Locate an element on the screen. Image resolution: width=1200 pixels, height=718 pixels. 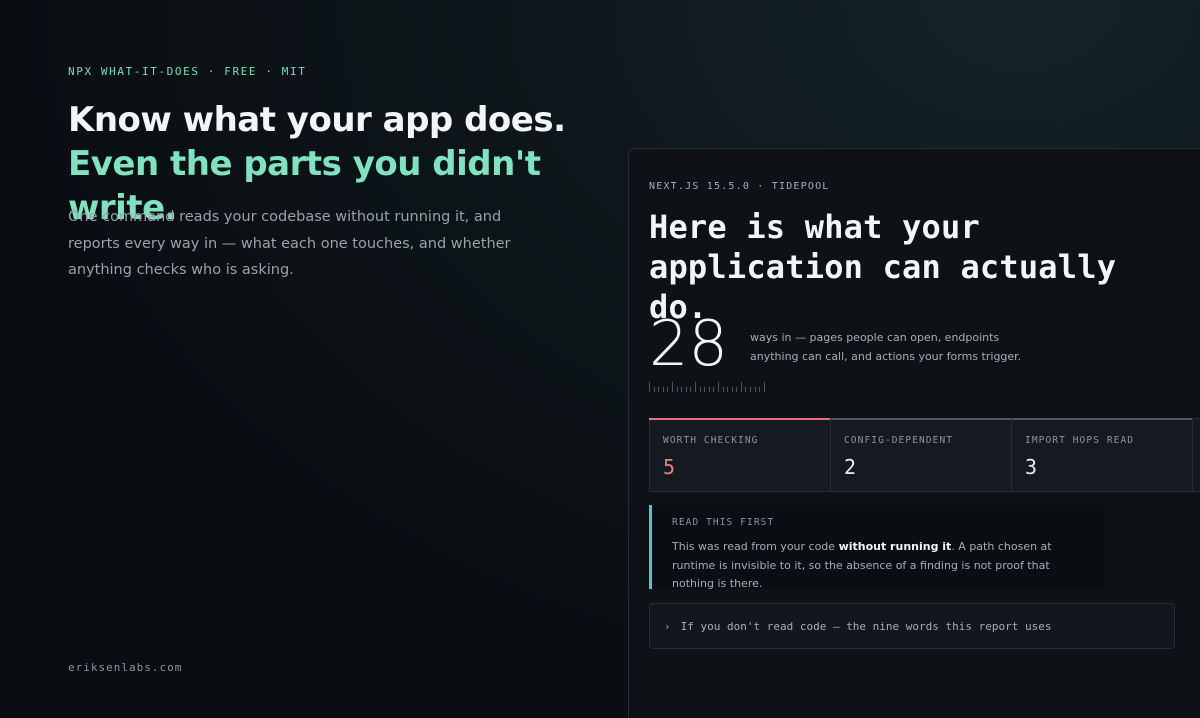
tick-ruler is located at coordinates (707, 387).